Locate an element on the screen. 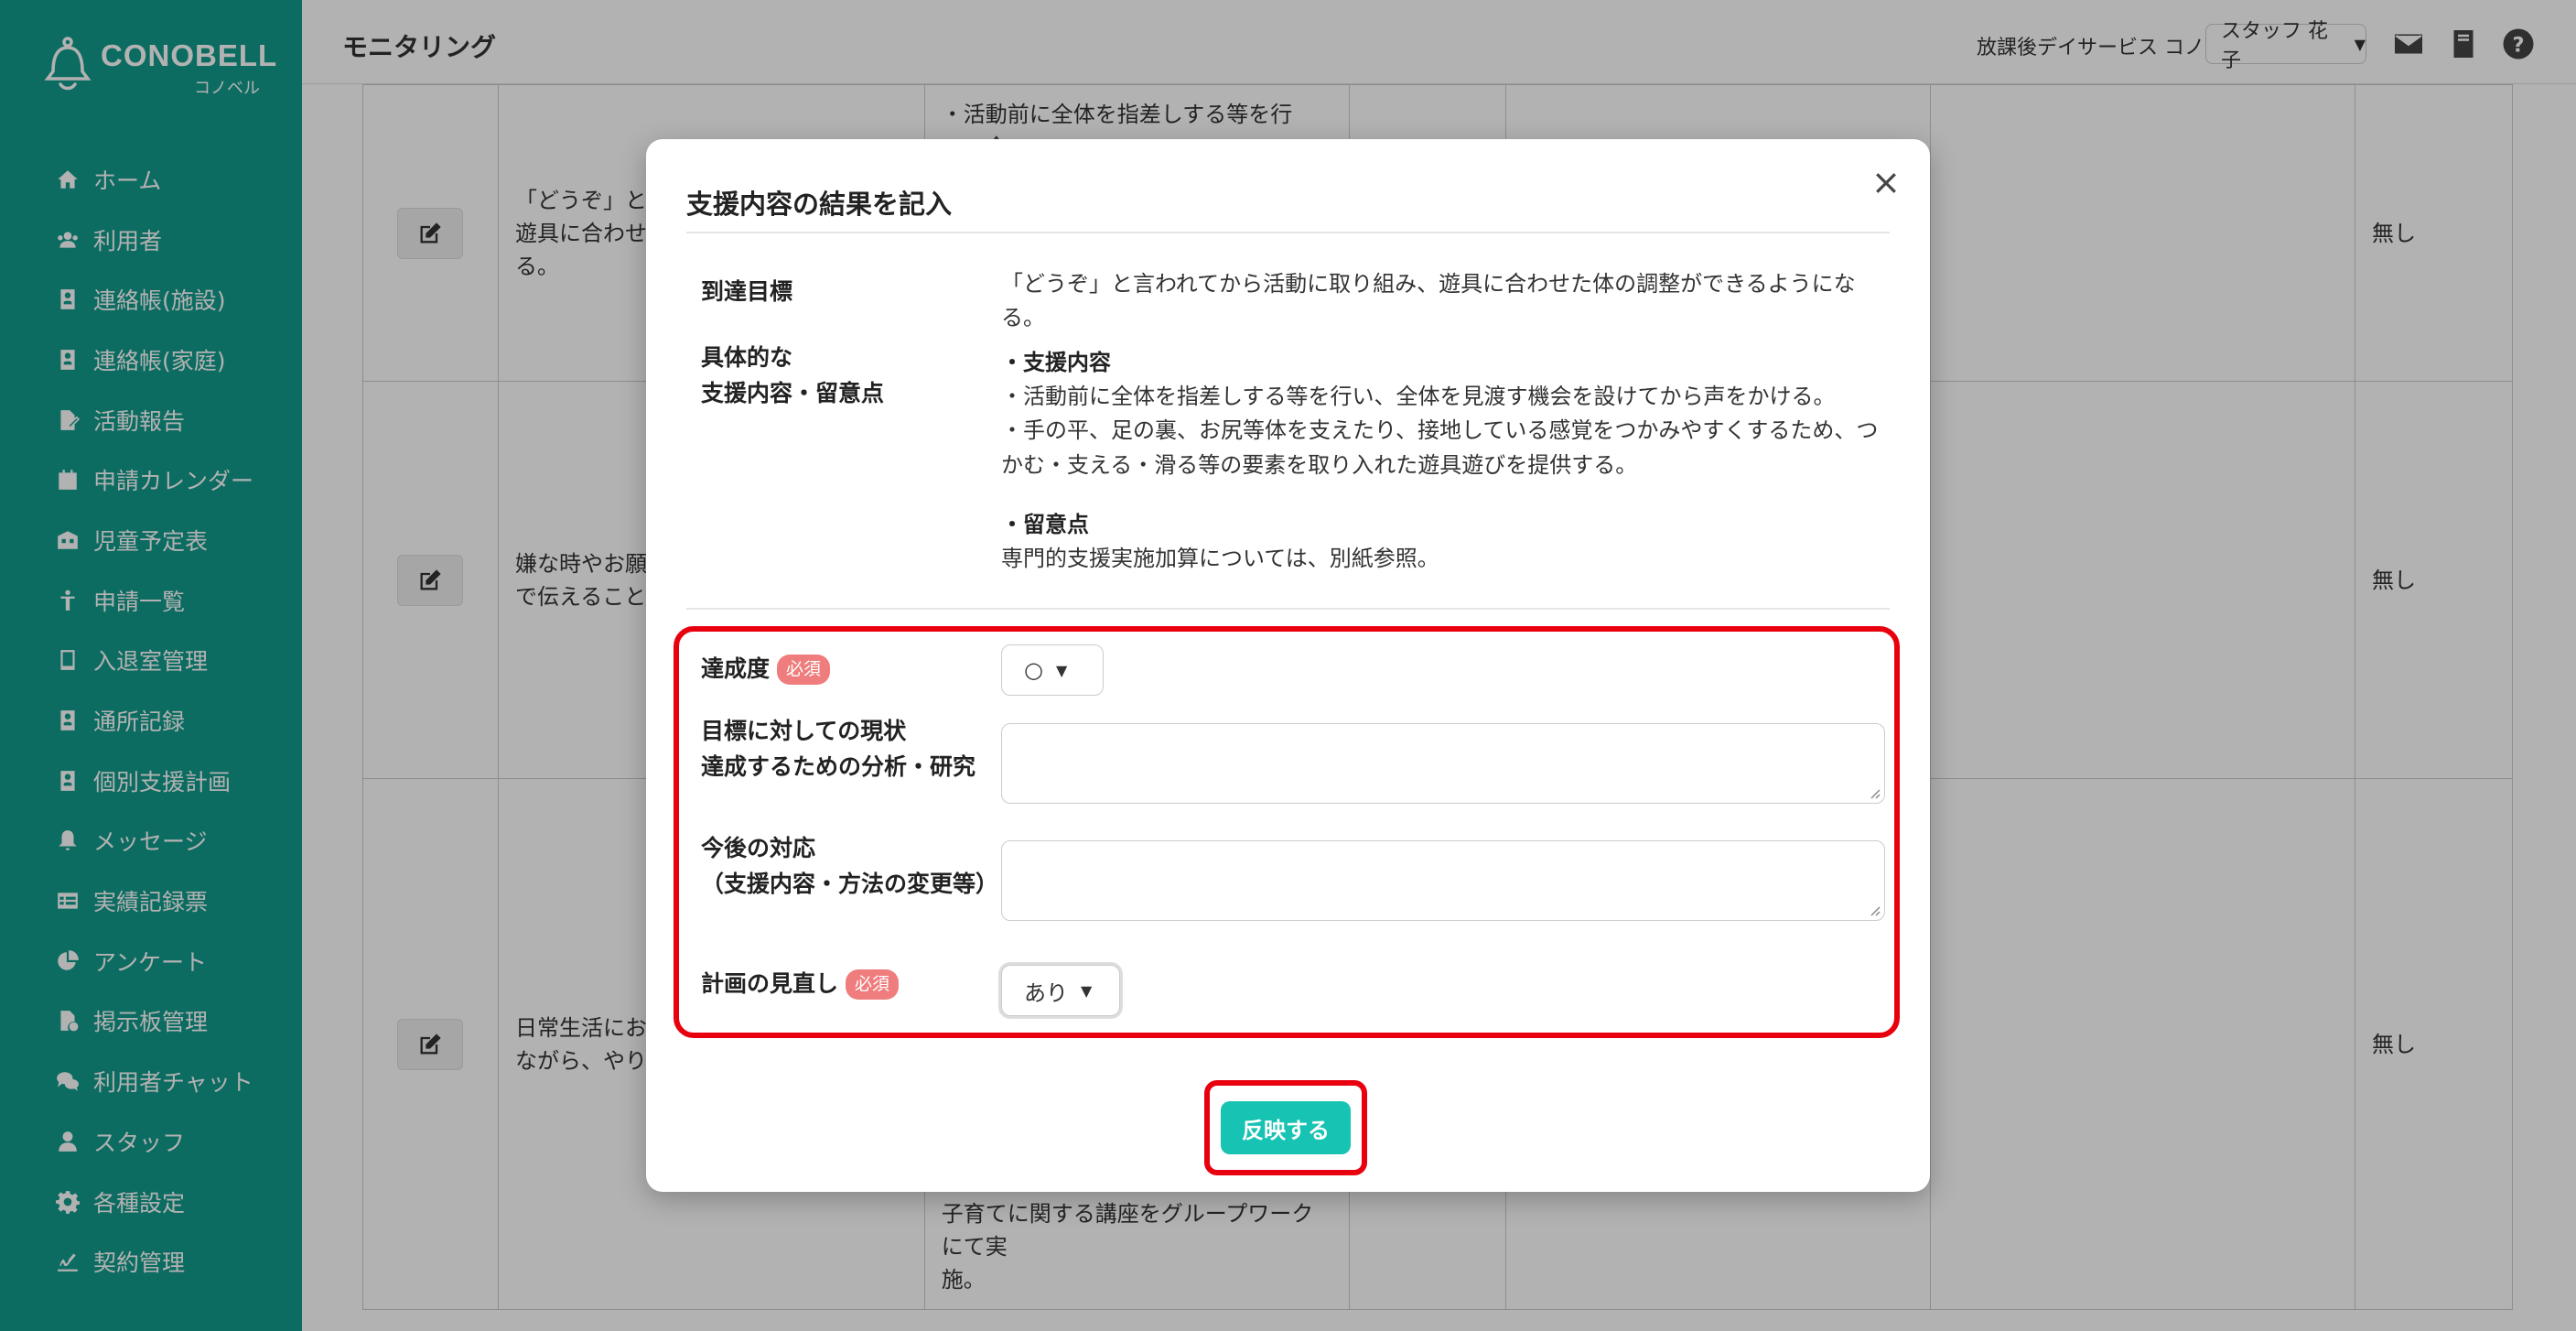 This screenshot has height=1331, width=2576. submit-highlight: 反映する is located at coordinates (1285, 1127).